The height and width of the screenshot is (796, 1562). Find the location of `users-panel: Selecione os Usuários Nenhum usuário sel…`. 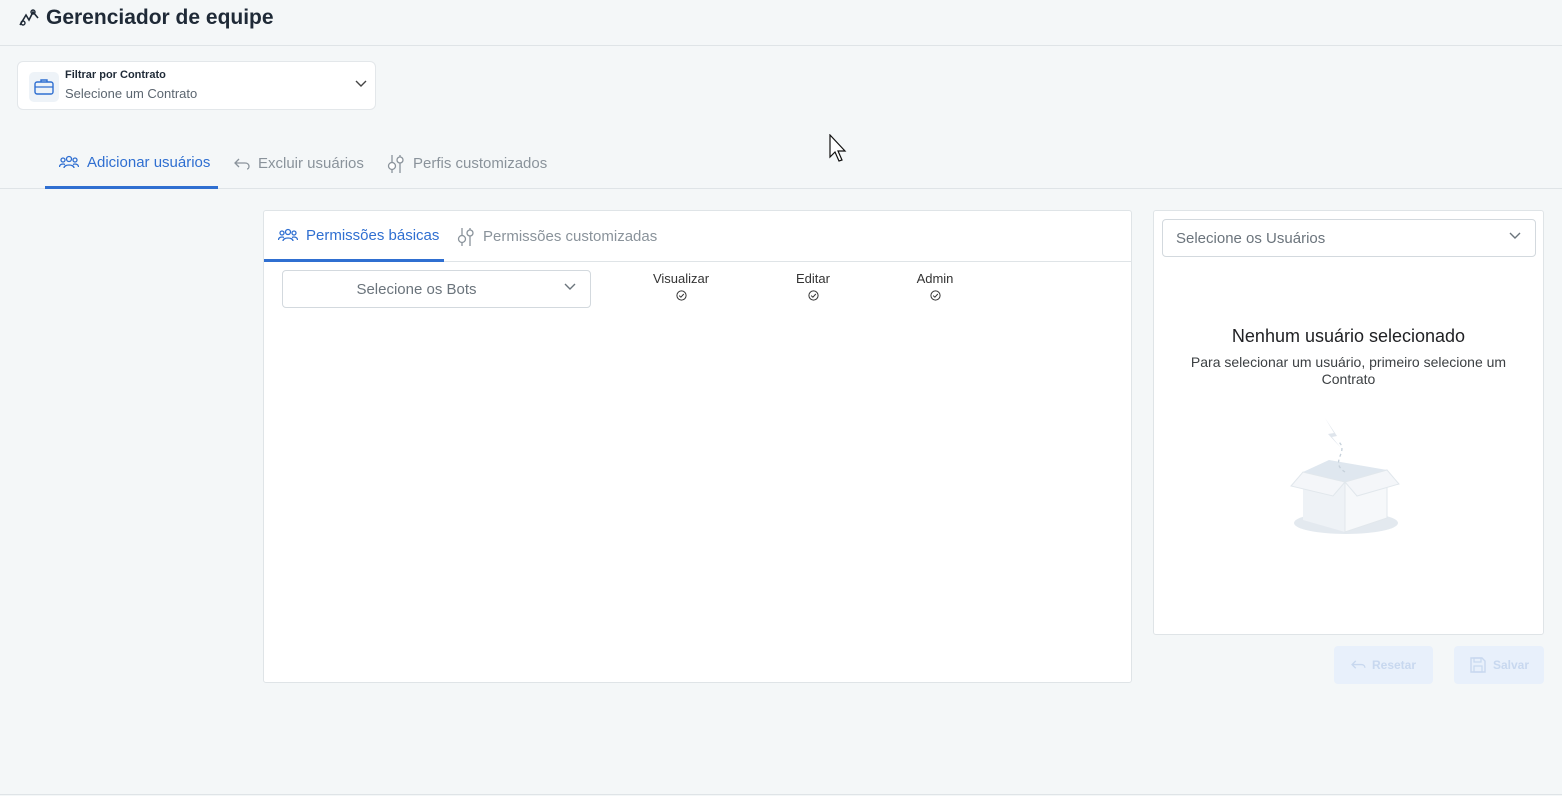

users-panel: Selecione os Usuários Nenhum usuário sel… is located at coordinates (1348, 422).